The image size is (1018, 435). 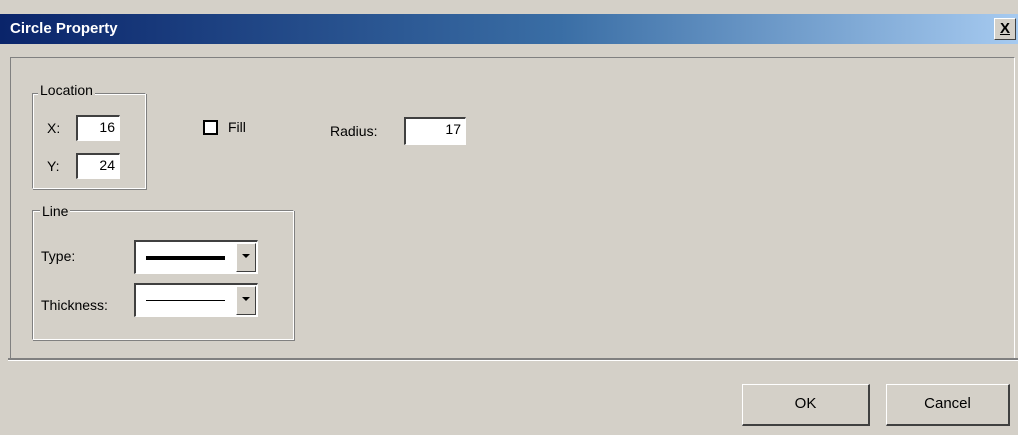 I want to click on fill-label: Fill, so click(x=237, y=127).